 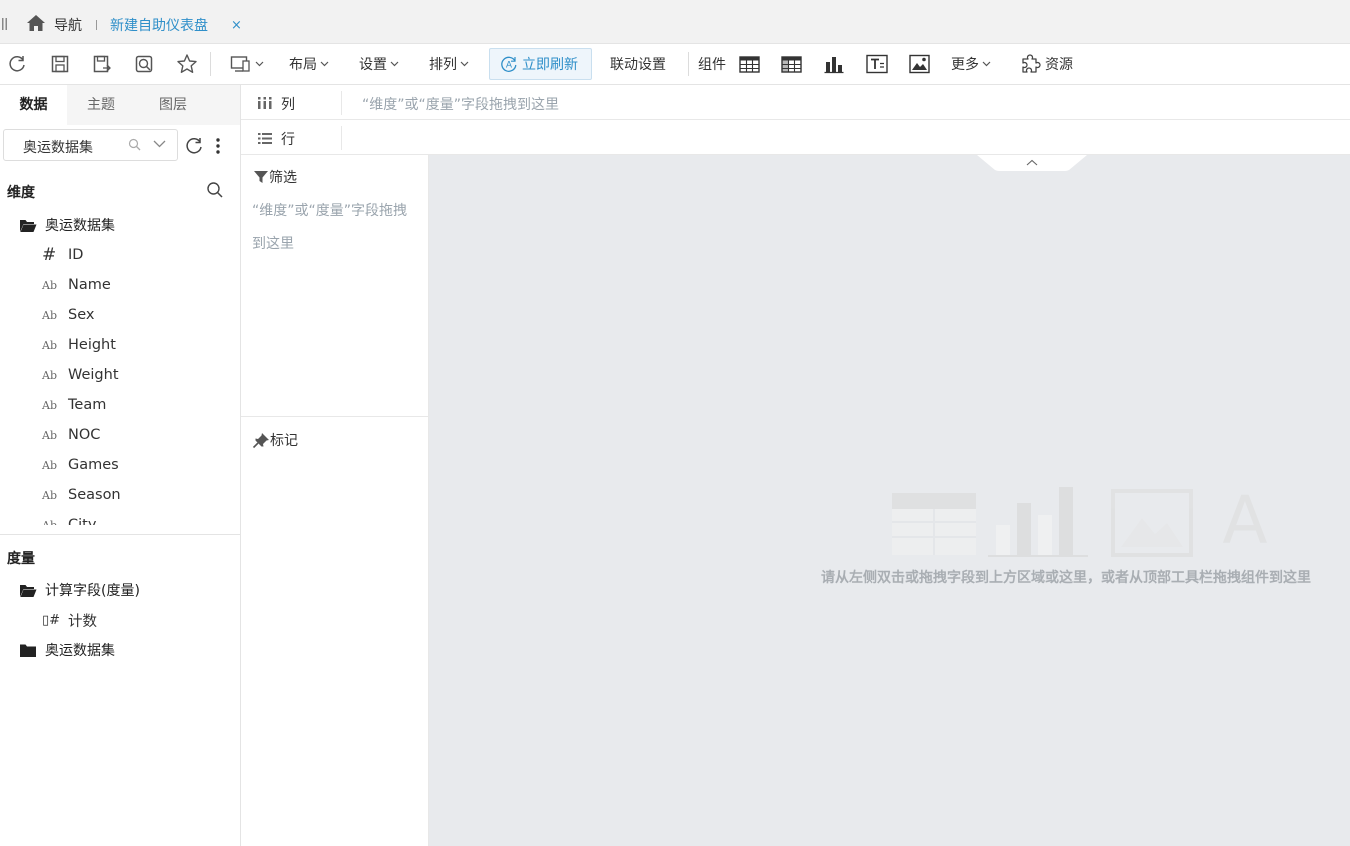 I want to click on settings-button: 设置, so click(x=379, y=64).